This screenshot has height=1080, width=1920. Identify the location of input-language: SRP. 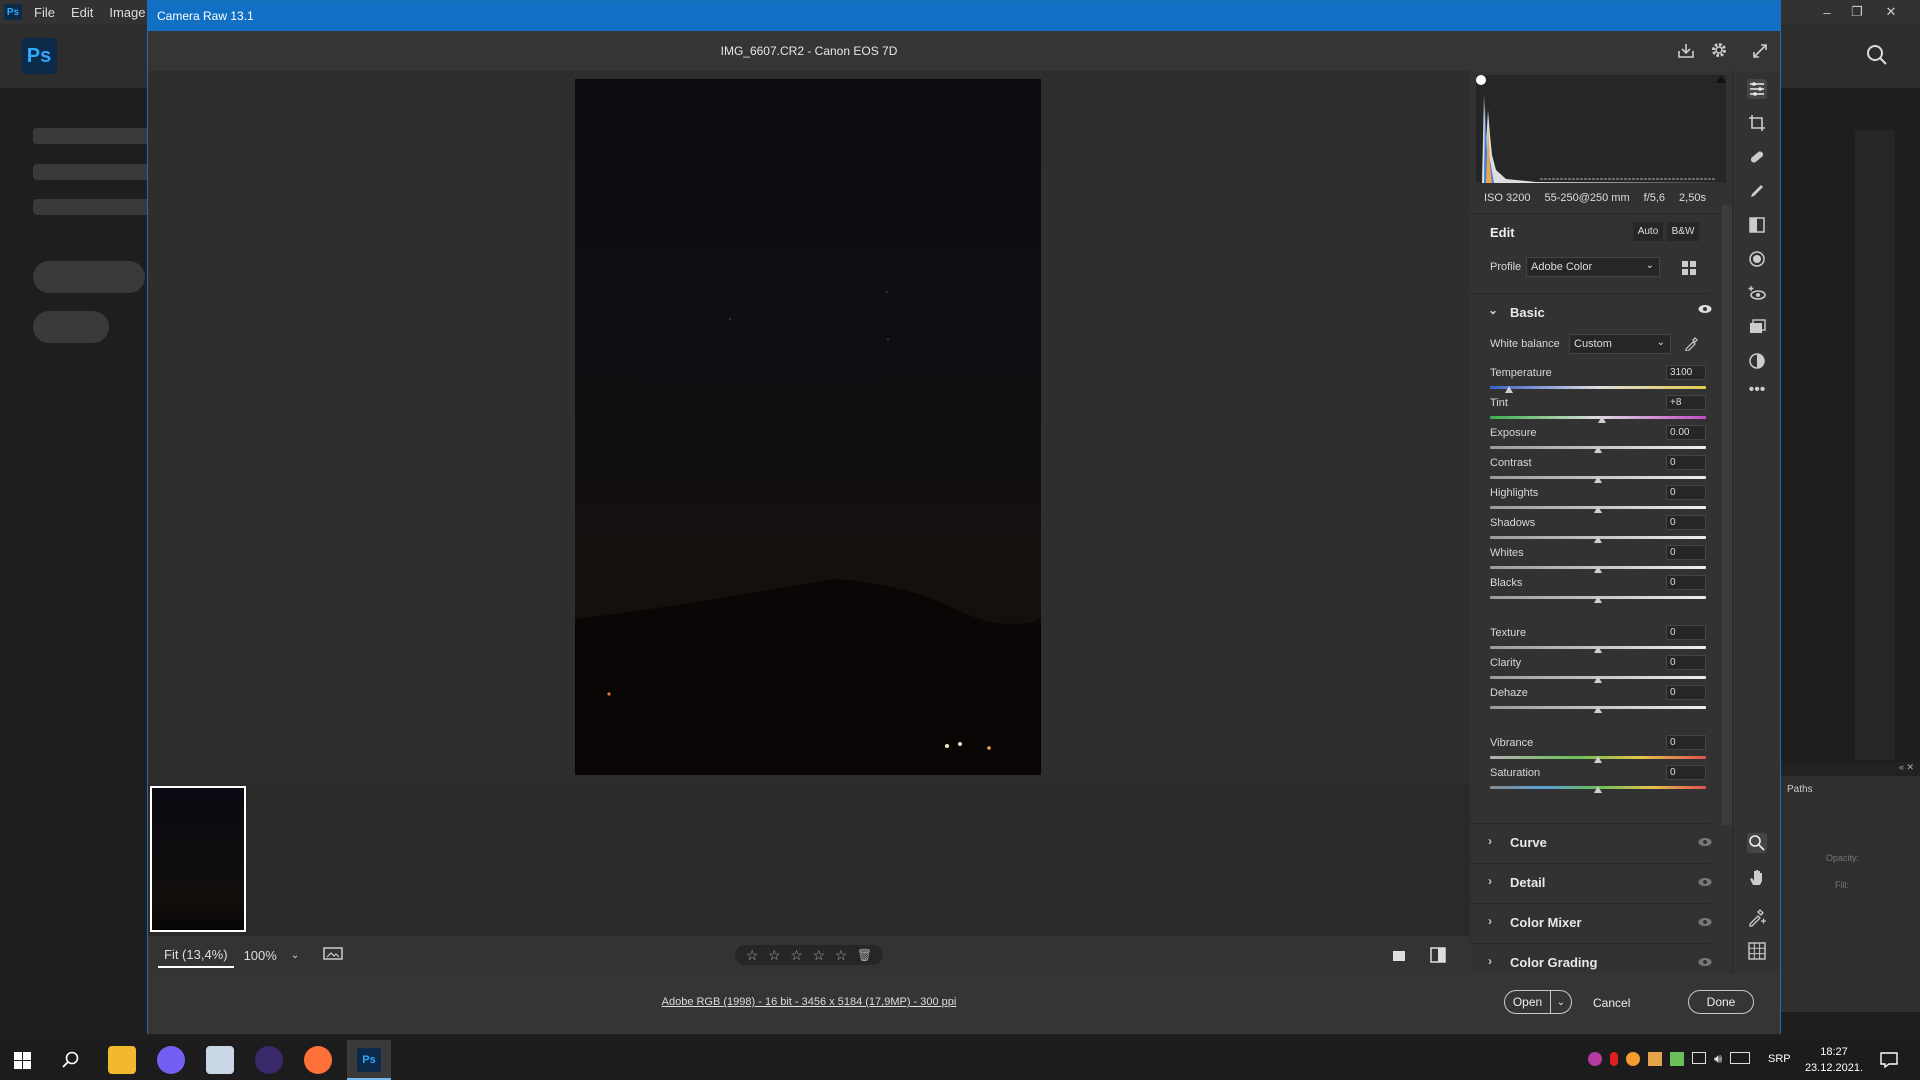
(1779, 1059).